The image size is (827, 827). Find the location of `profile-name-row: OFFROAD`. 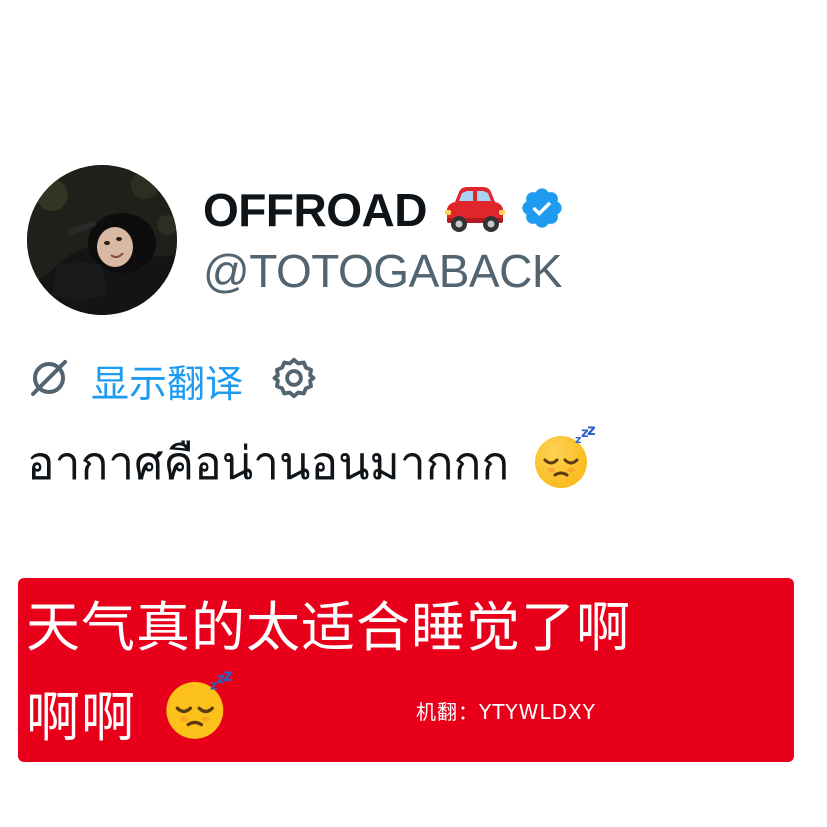

profile-name-row: OFFROAD is located at coordinates (384, 210).